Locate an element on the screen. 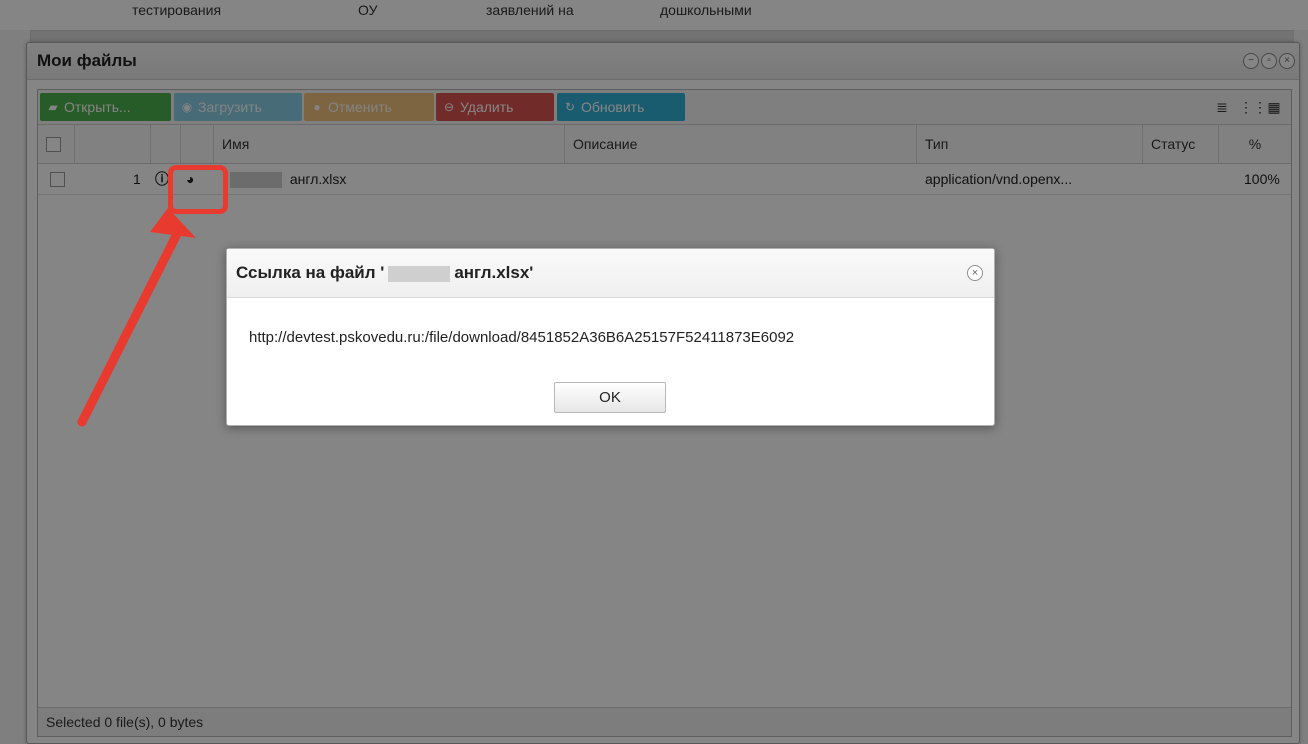 Image resolution: width=1308 pixels, height=744 pixels. dialog-header: Ссылка на файл ' англ.xlsx' × is located at coordinates (610, 273).